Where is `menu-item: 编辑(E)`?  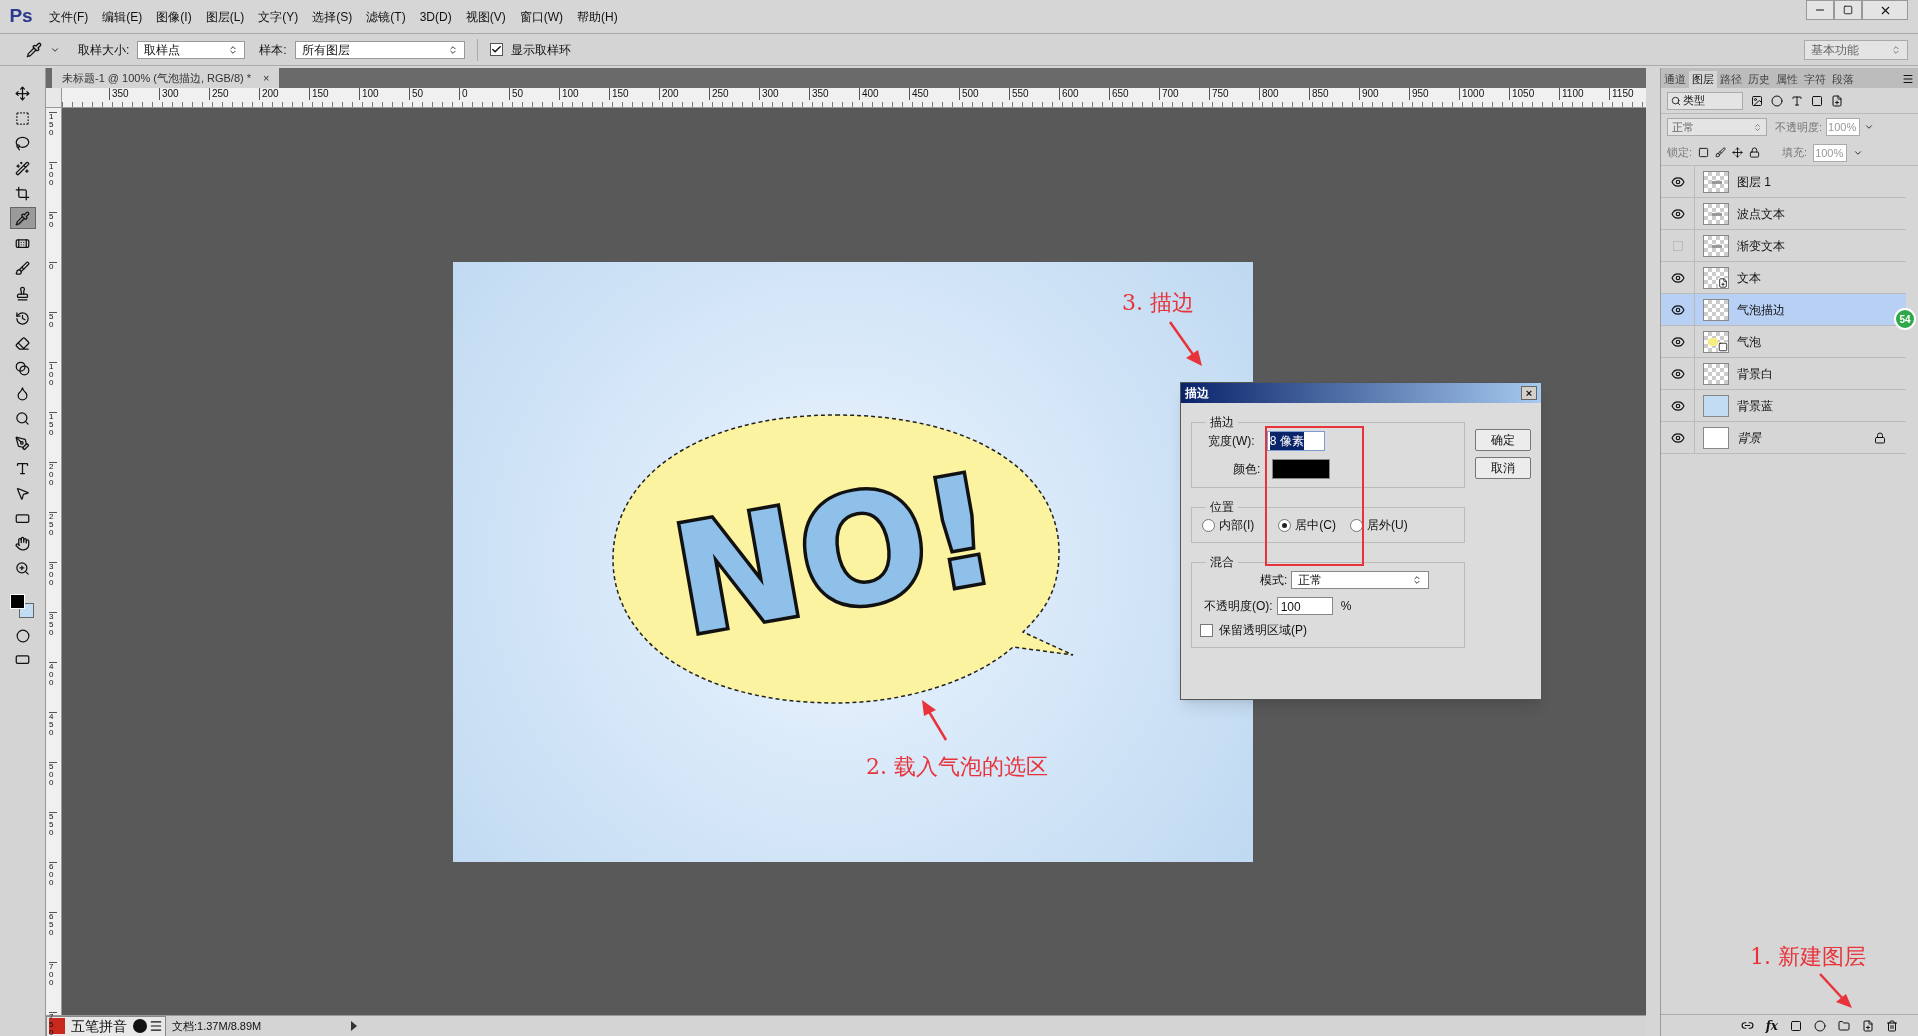 menu-item: 编辑(E) is located at coordinates (122, 16).